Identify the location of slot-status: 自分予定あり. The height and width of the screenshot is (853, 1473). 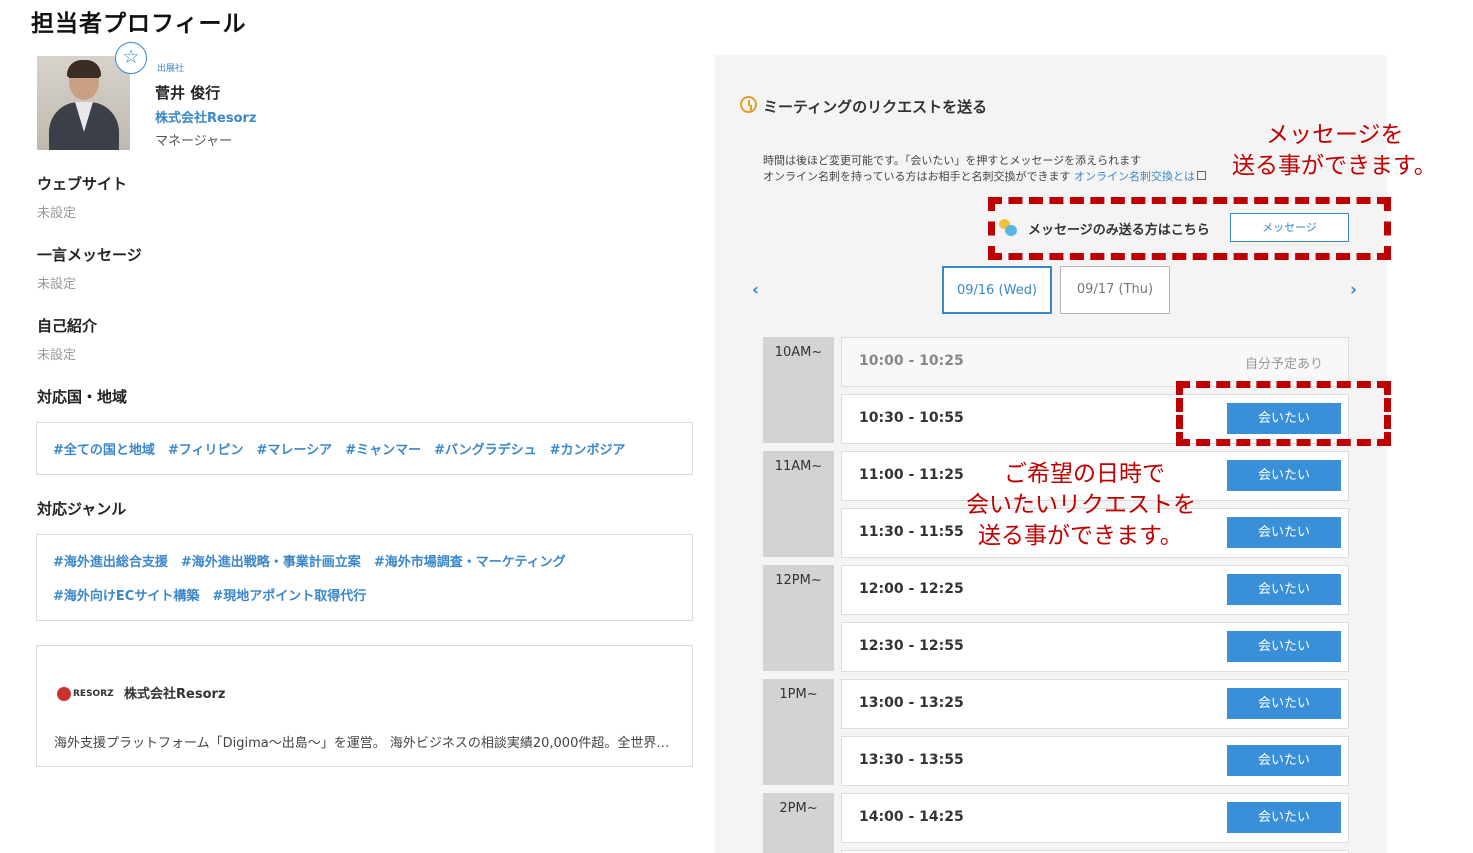
(1283, 364).